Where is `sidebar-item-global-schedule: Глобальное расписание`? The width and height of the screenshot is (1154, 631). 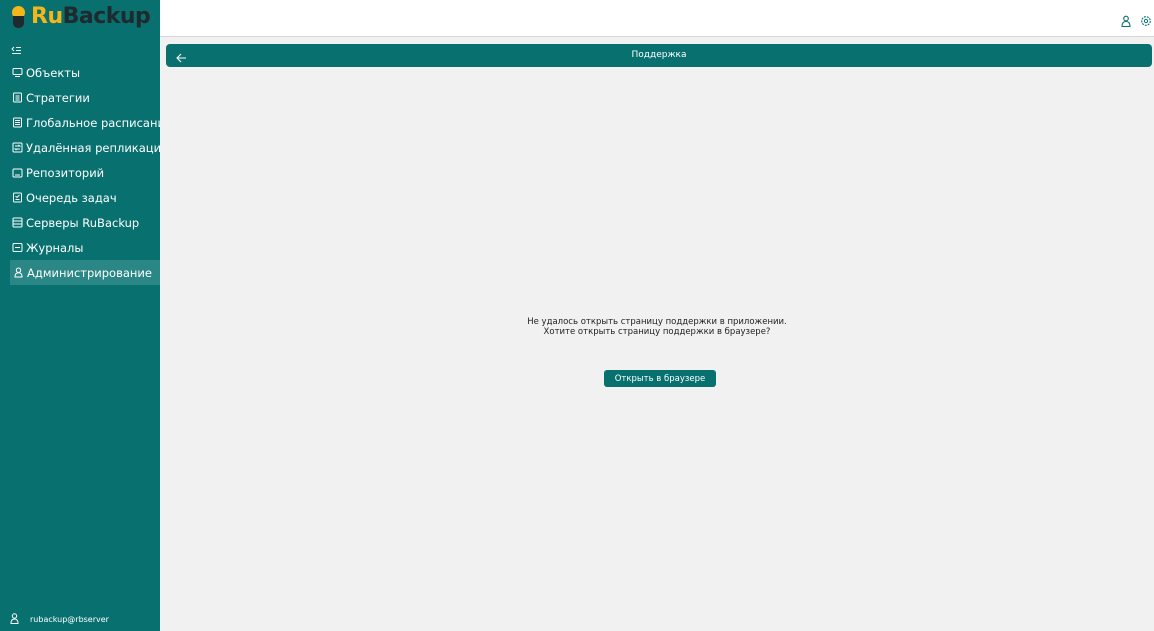 sidebar-item-global-schedule: Глобальное расписание is located at coordinates (86, 122).